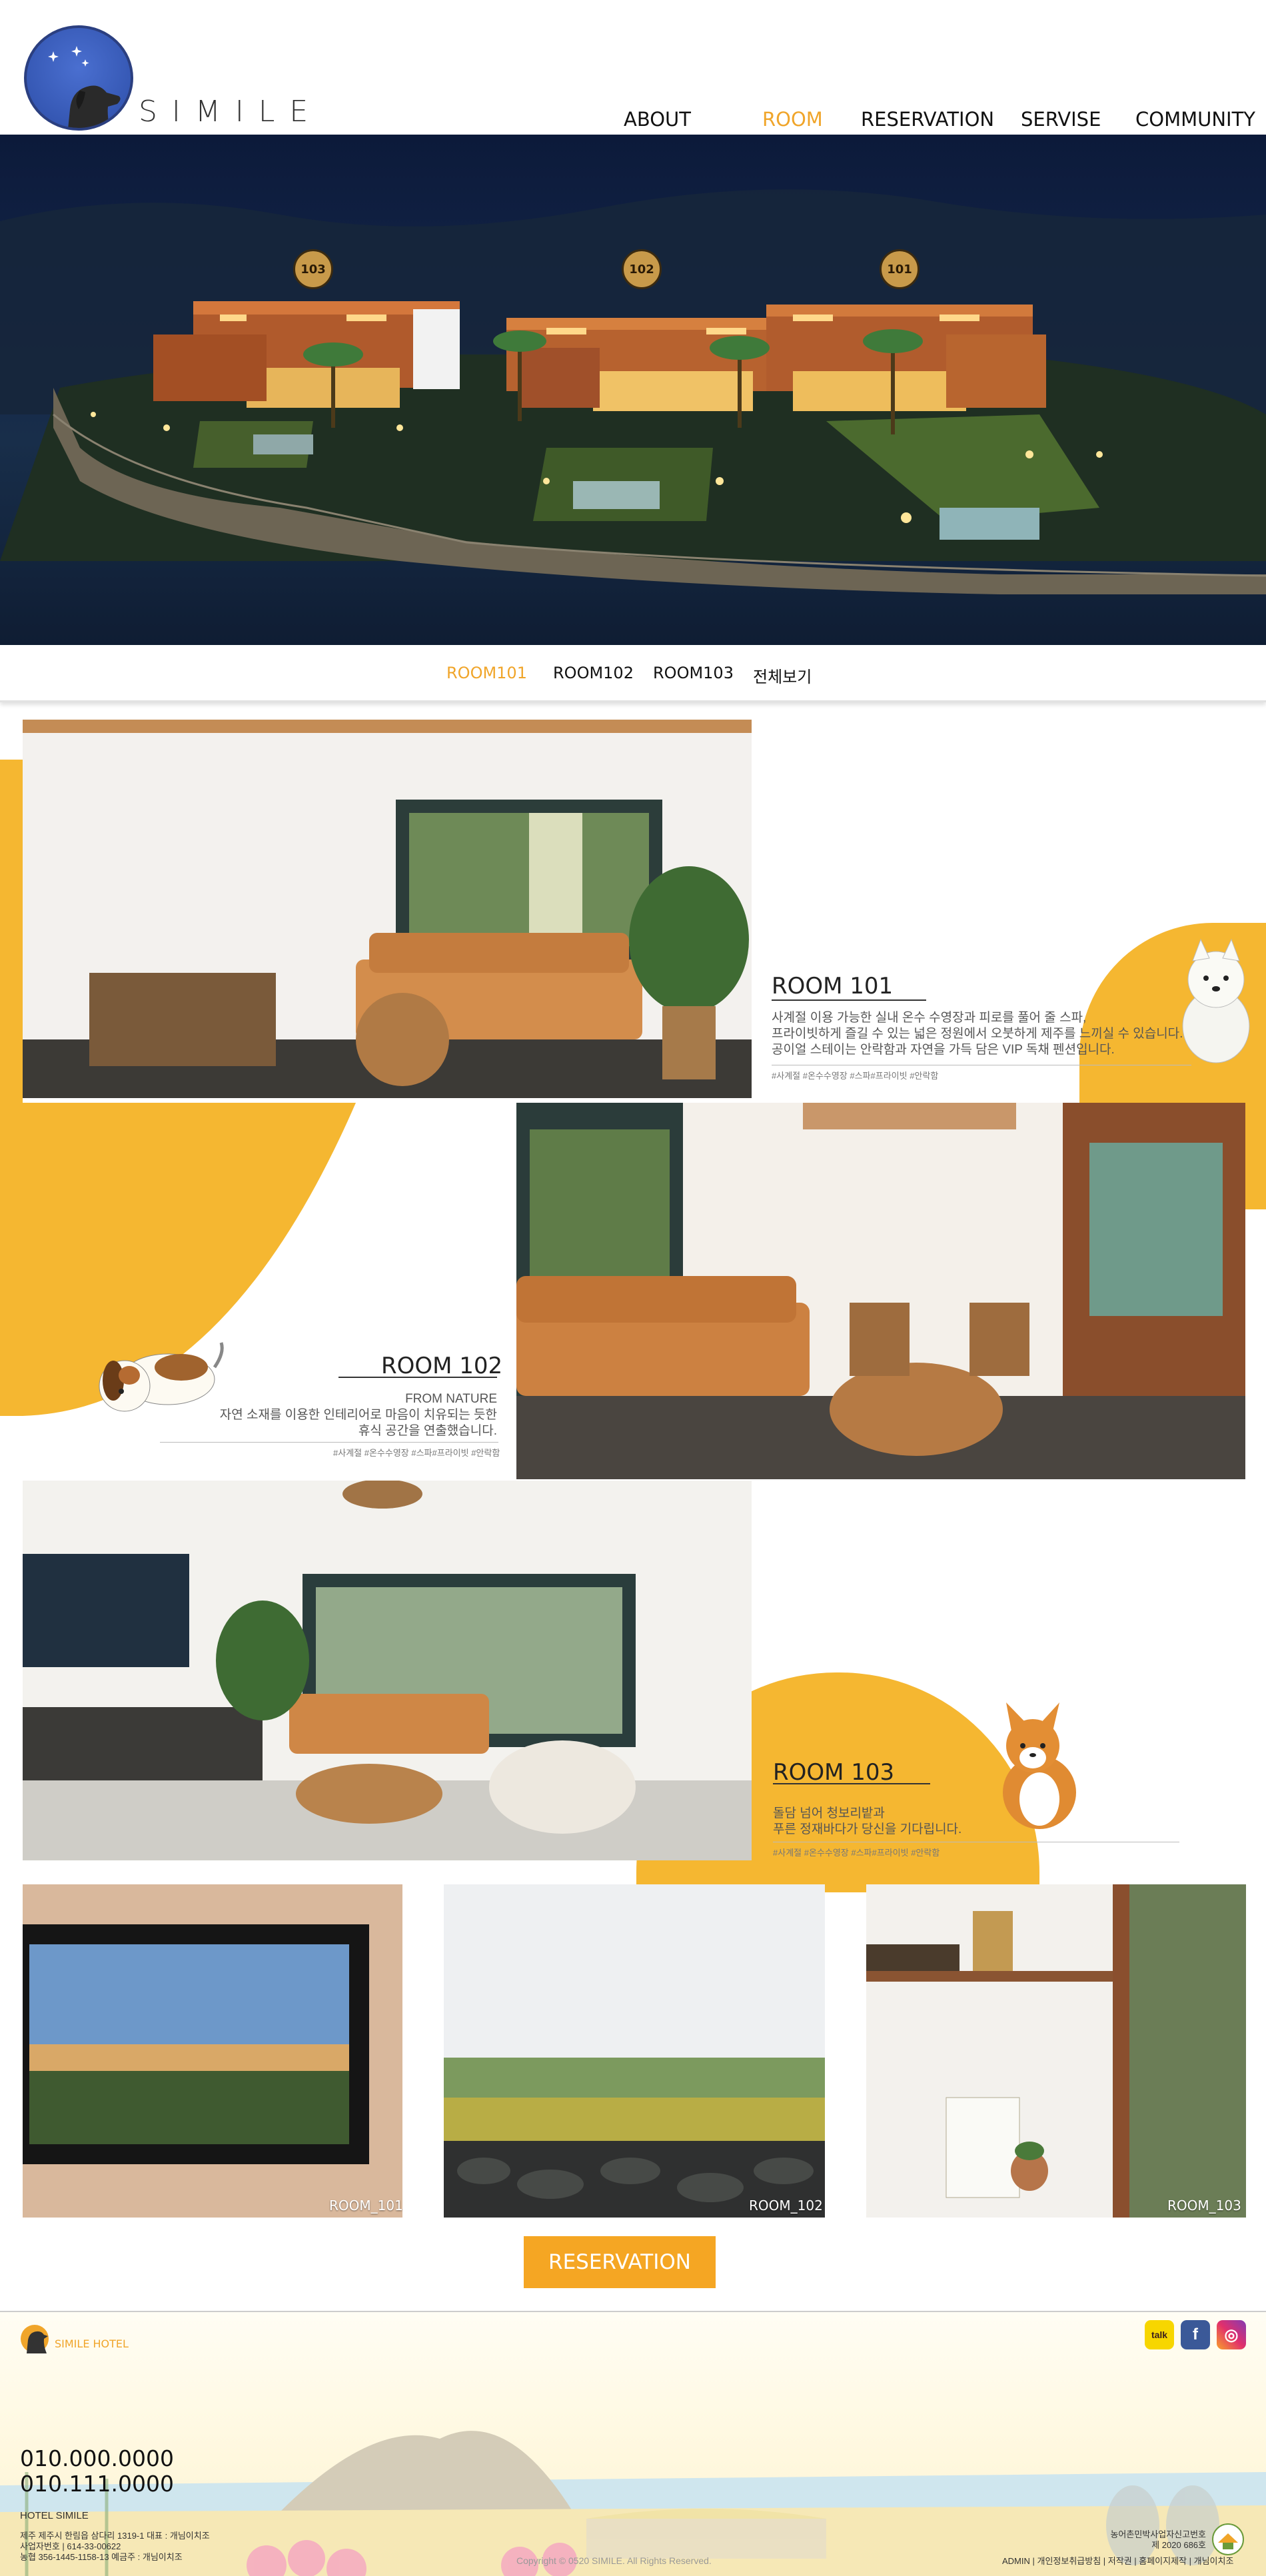 Image resolution: width=1266 pixels, height=2576 pixels. Describe the element at coordinates (1228, 2539) in the screenshot. I see `certification-mark-icon` at that location.